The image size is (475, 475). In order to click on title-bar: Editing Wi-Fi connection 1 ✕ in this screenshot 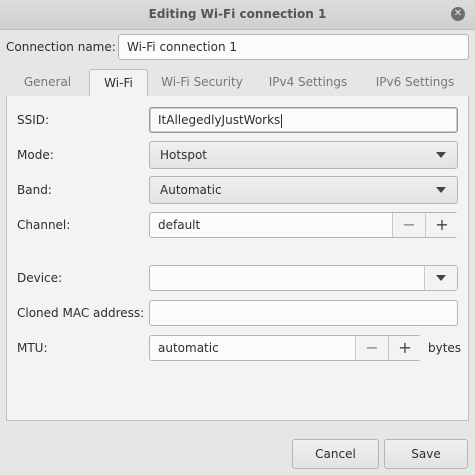, I will do `click(237, 15)`.